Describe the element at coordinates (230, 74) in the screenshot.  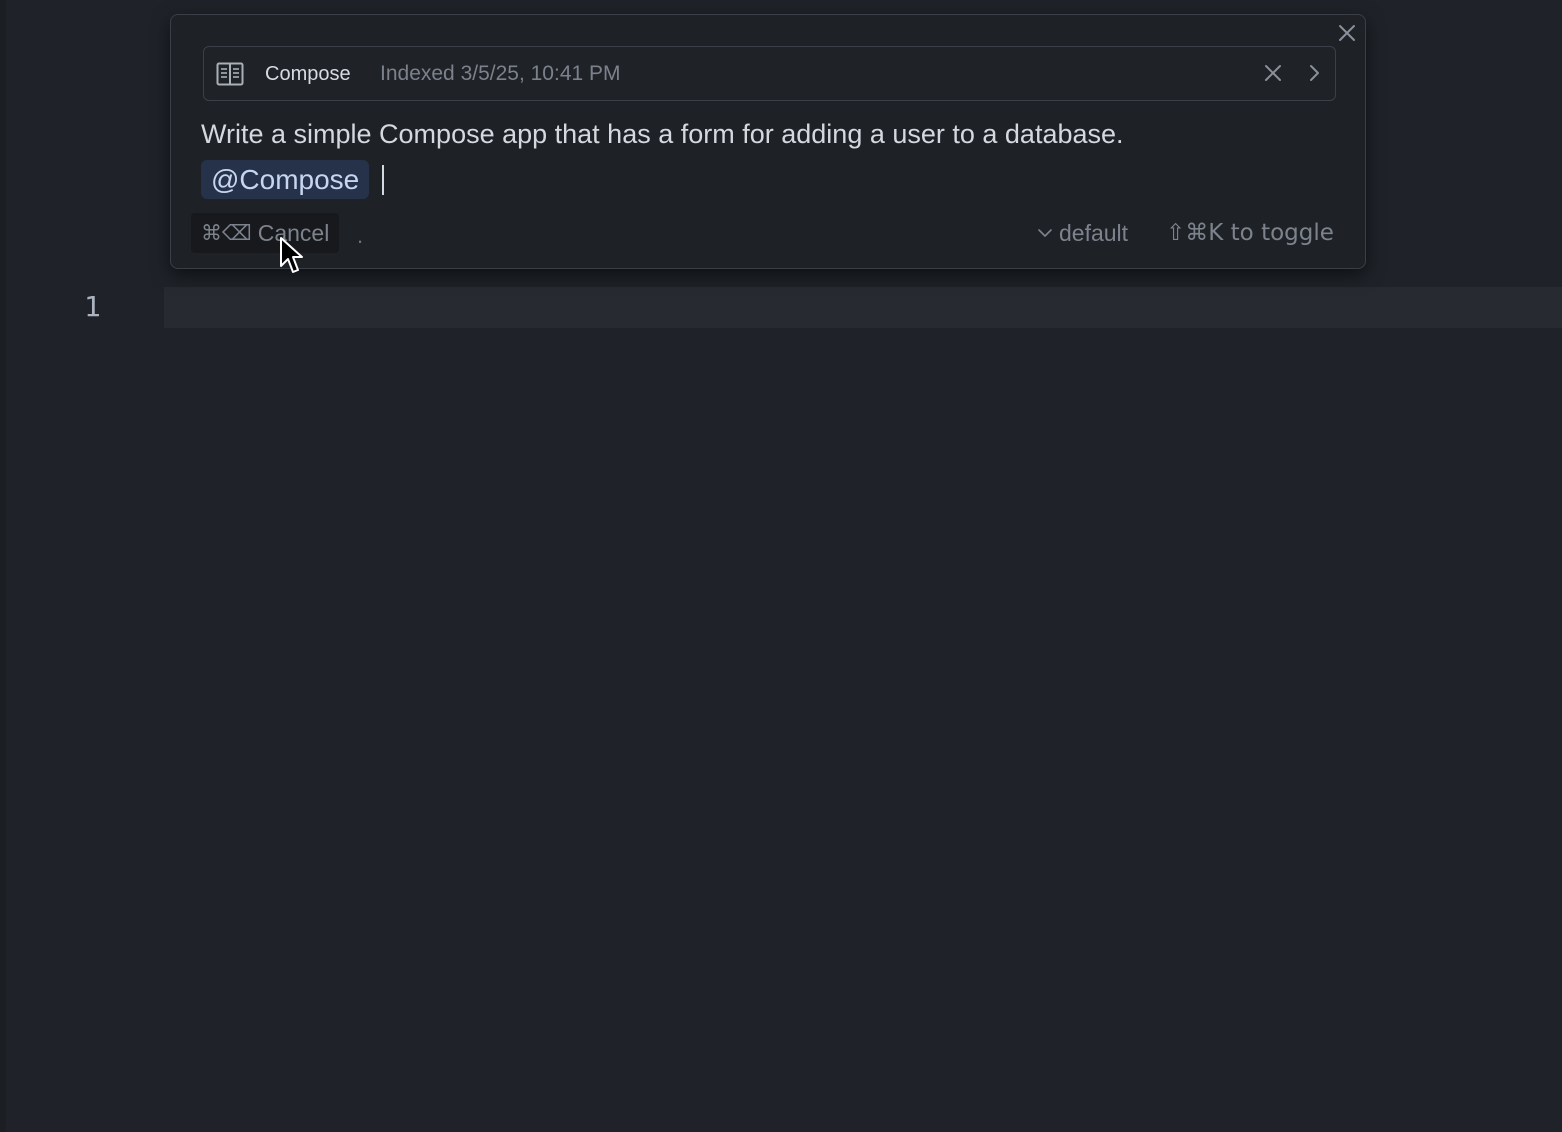
I see `book-icon` at that location.